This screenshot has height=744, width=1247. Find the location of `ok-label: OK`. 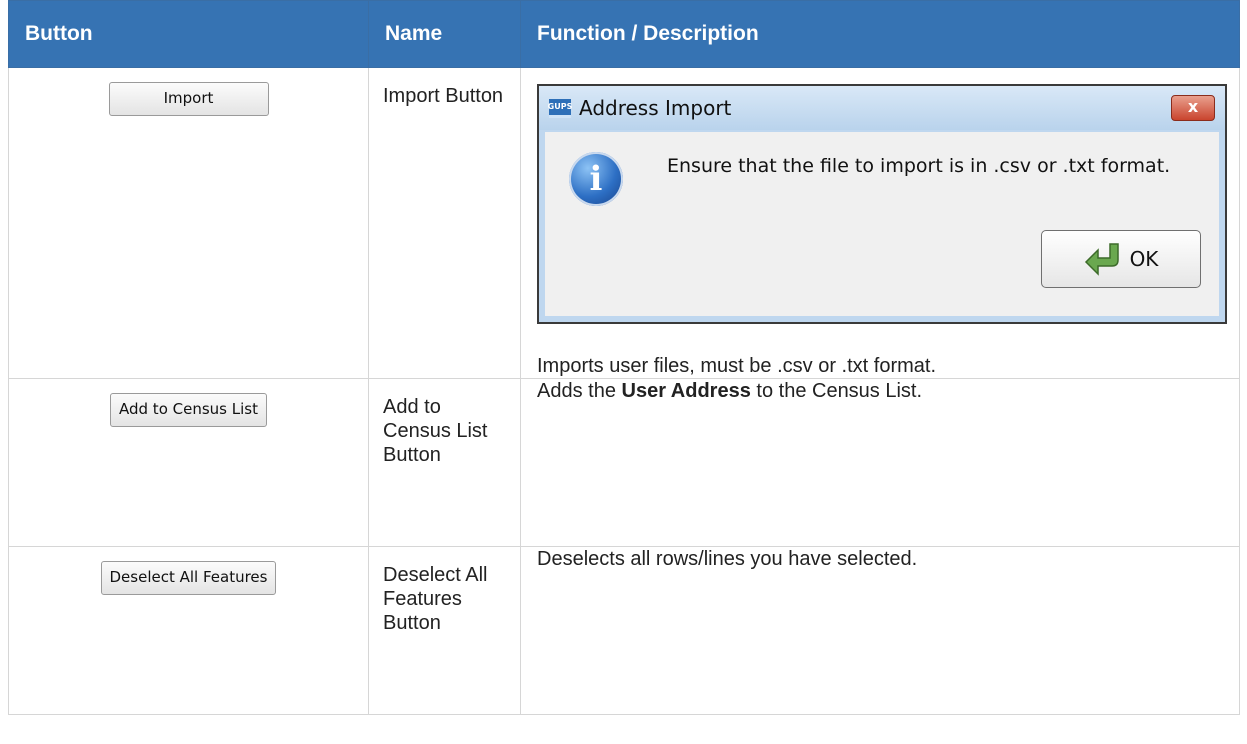

ok-label: OK is located at coordinates (1144, 259).